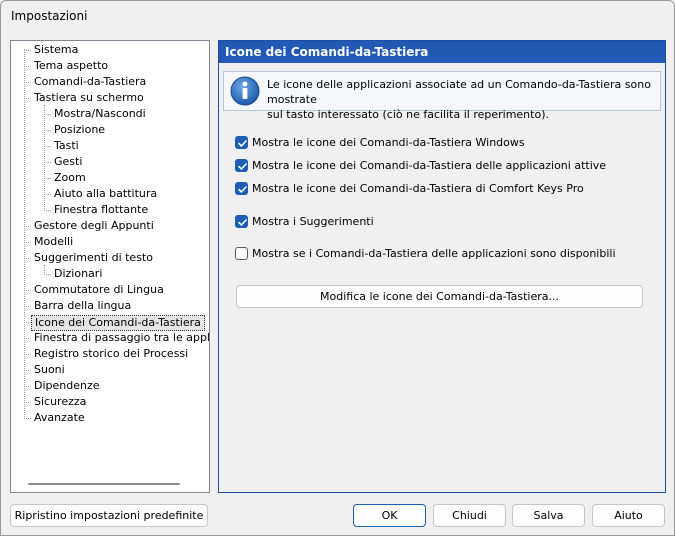 This screenshot has height=536, width=675. What do you see at coordinates (78, 274) in the screenshot?
I see `tree-item: Dizionari` at bounding box center [78, 274].